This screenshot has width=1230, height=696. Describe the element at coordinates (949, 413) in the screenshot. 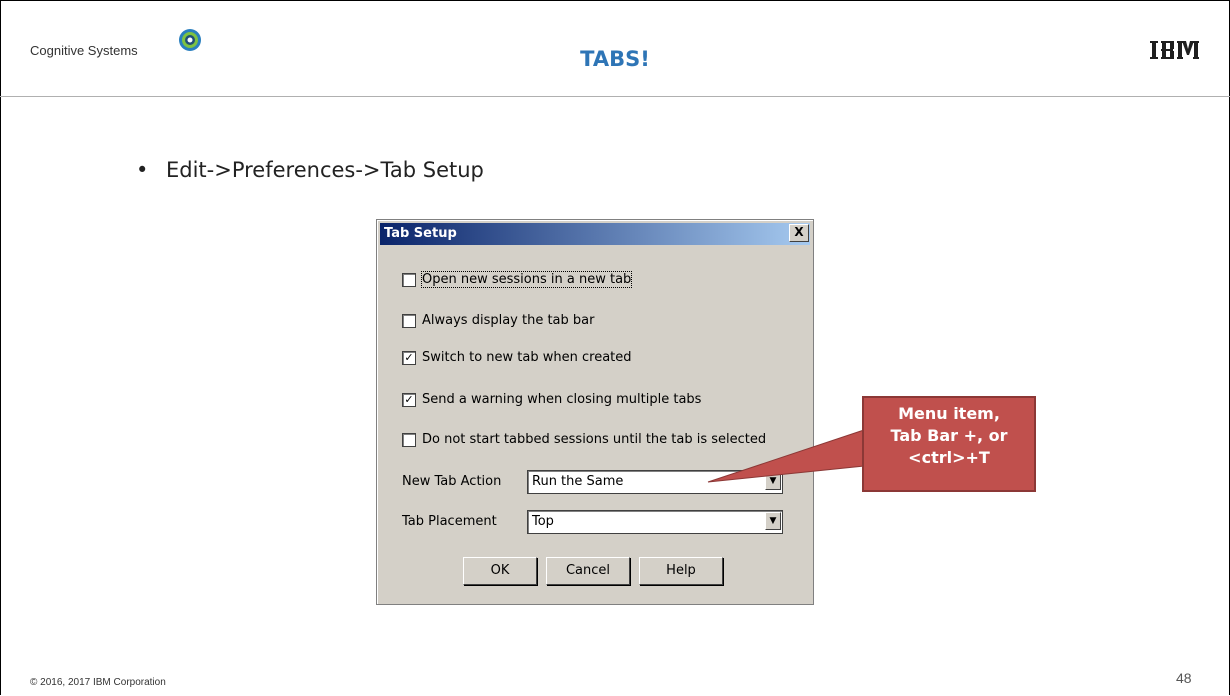

I see `callout-line-1: Menu item,` at that location.